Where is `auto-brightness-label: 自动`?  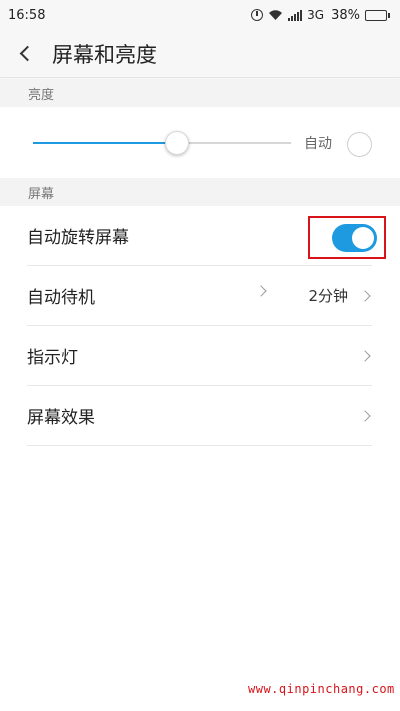 auto-brightness-label: 自动 is located at coordinates (318, 144).